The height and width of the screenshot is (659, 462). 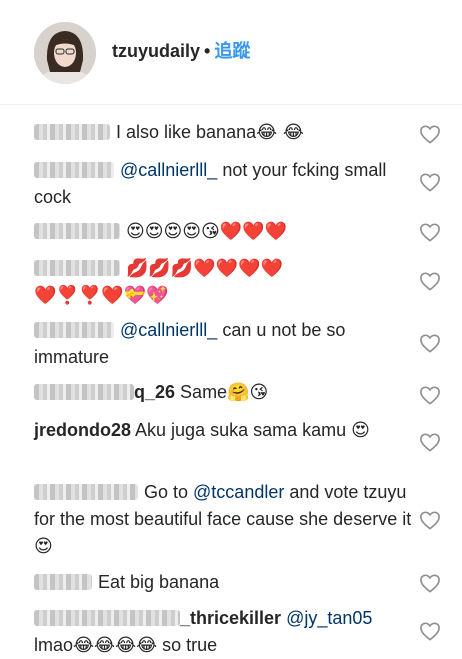 I want to click on comment-emoji: 😍😍😍😍😘❤️❤️❤️, so click(x=207, y=231).